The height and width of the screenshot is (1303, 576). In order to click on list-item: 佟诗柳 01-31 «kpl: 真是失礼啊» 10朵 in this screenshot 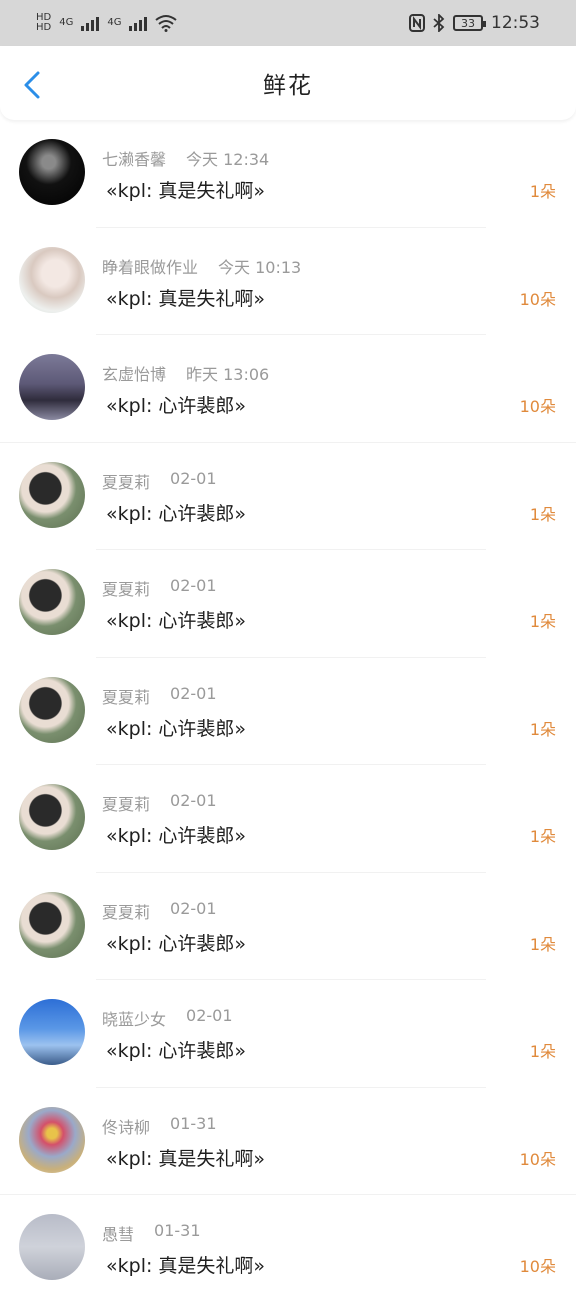, I will do `click(288, 1141)`.